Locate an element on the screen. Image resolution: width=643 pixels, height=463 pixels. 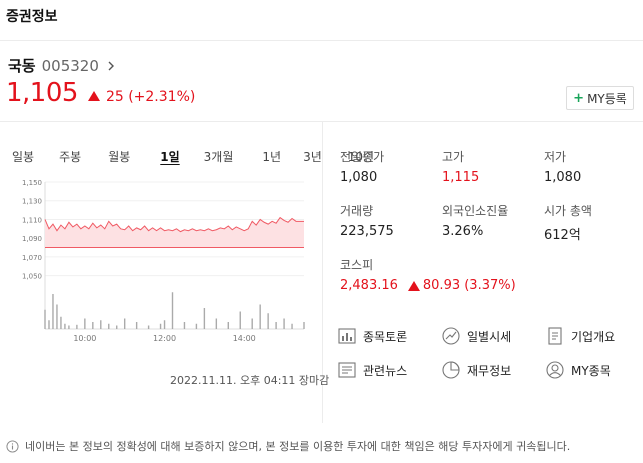
index-values: 2,483.16 80.93 (3.37%) is located at coordinates (428, 285).